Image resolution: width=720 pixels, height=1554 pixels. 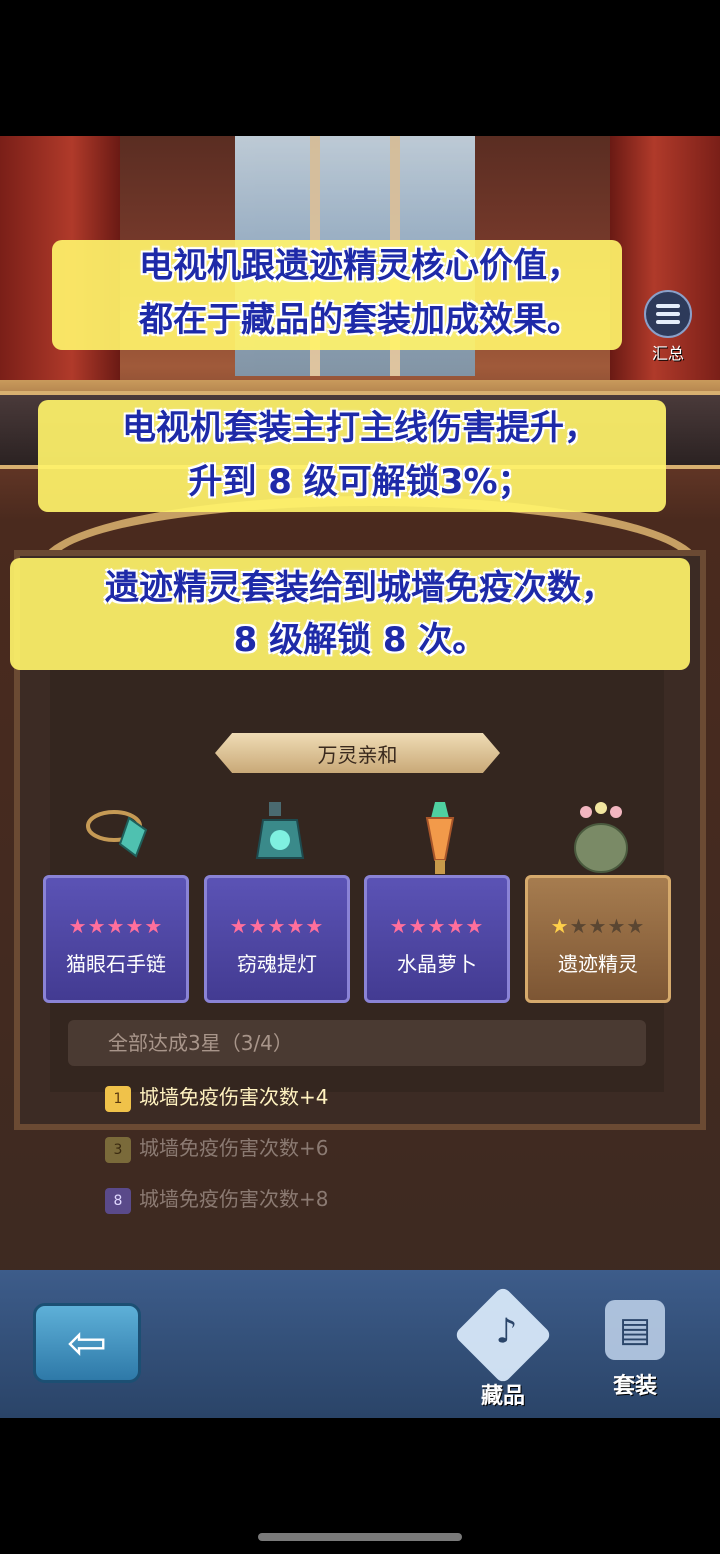 What do you see at coordinates (234, 1199) in the screenshot?
I see `bonus-text: 城墙免疫伤害次数+8` at bounding box center [234, 1199].